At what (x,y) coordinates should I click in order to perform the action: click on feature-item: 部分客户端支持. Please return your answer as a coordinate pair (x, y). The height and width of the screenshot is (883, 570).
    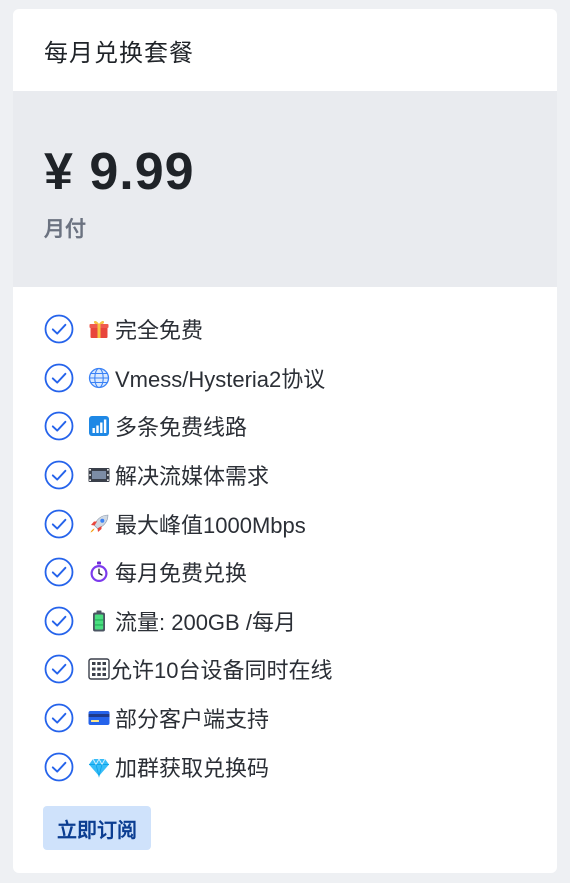
    Looking at the image, I should click on (188, 718).